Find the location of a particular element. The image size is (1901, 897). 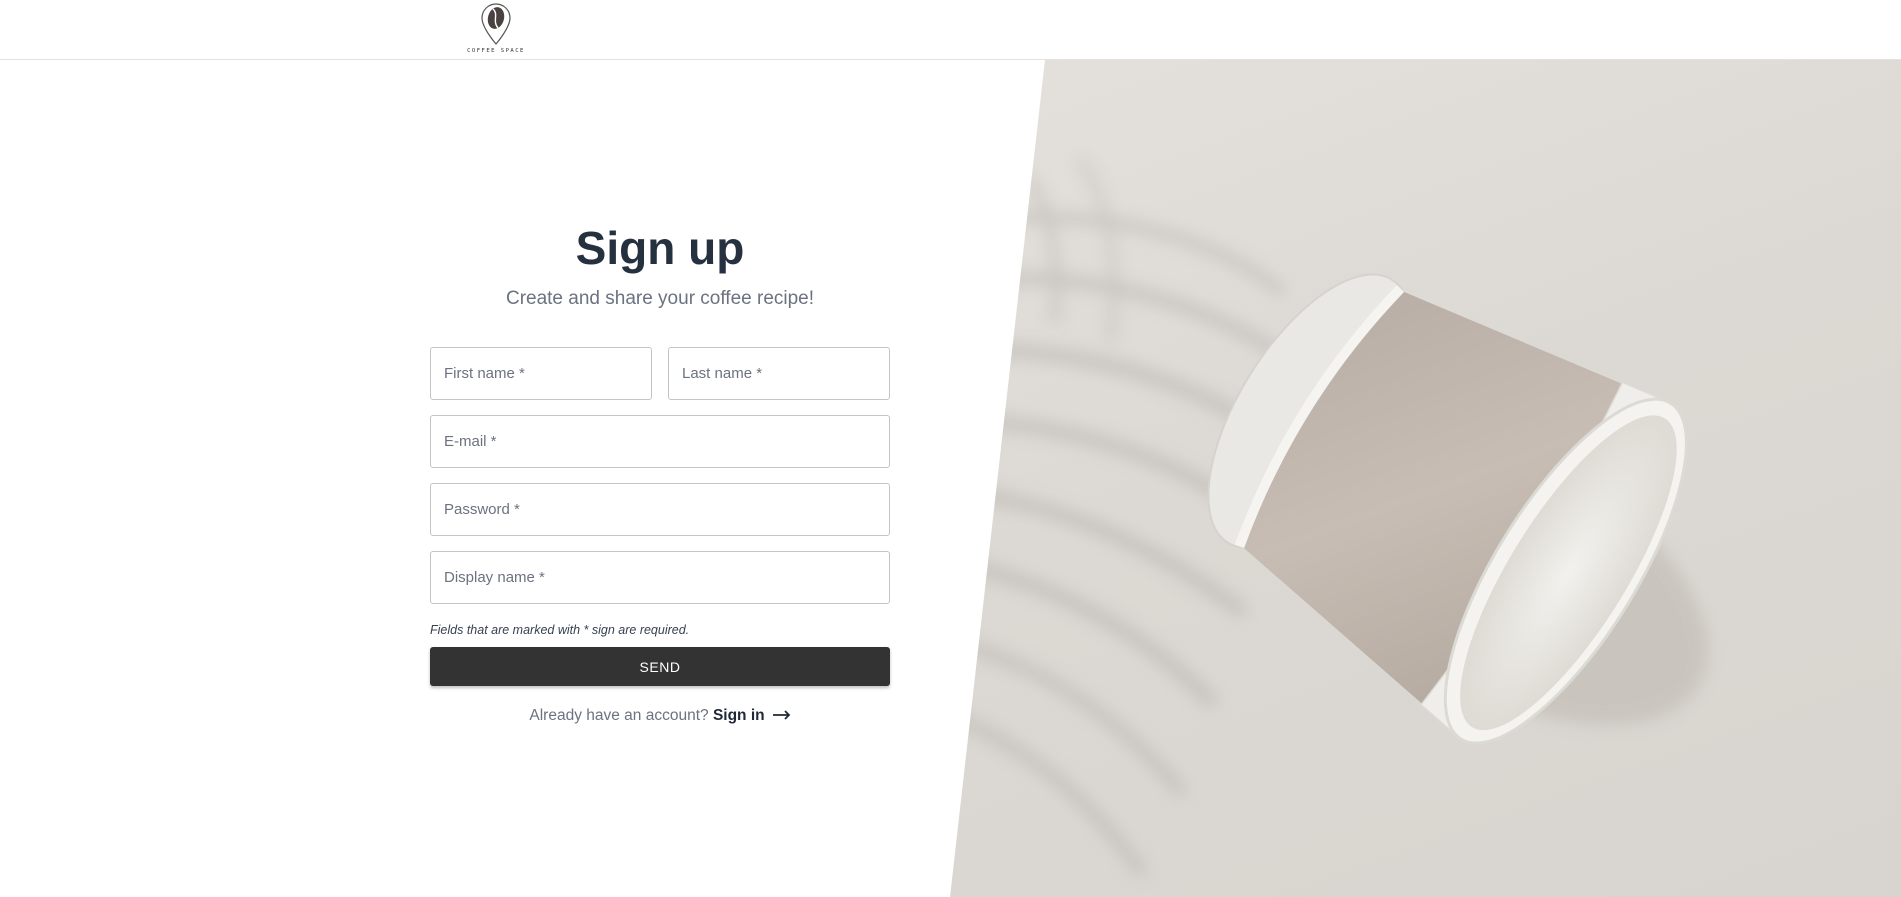

name-row is located at coordinates (660, 373).